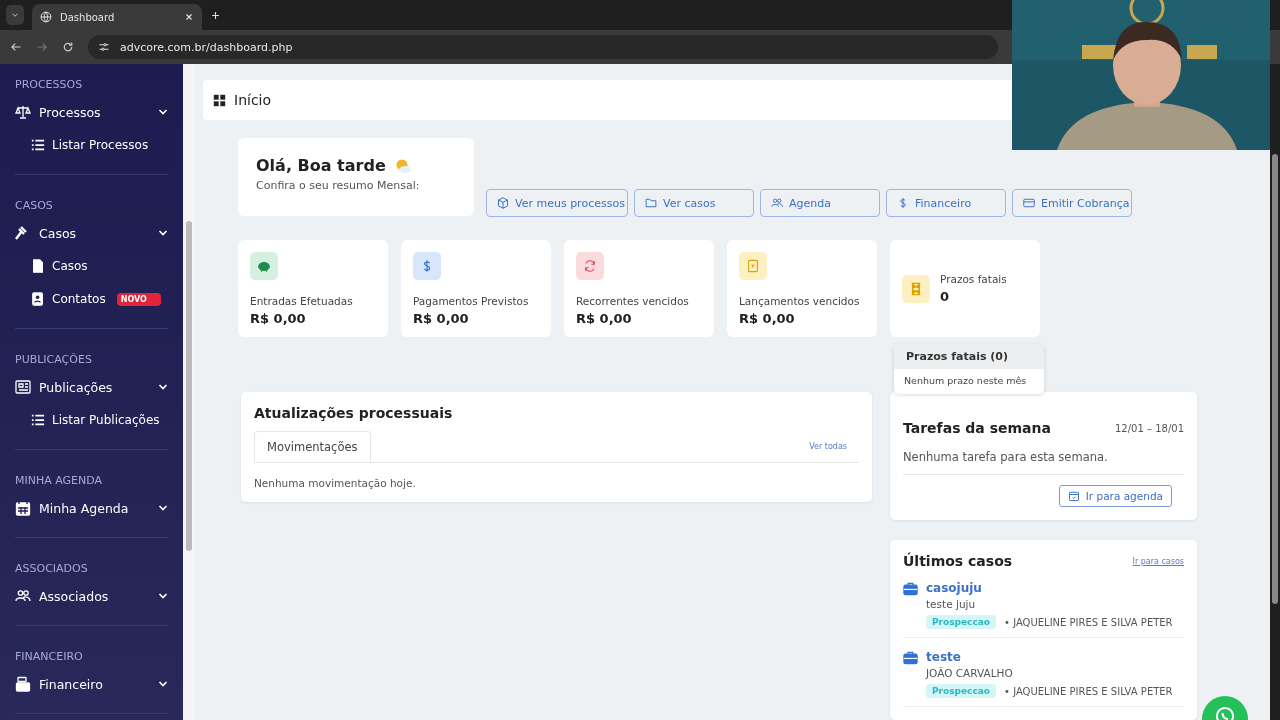 The image size is (1280, 720). I want to click on grid-icon, so click(219, 100).